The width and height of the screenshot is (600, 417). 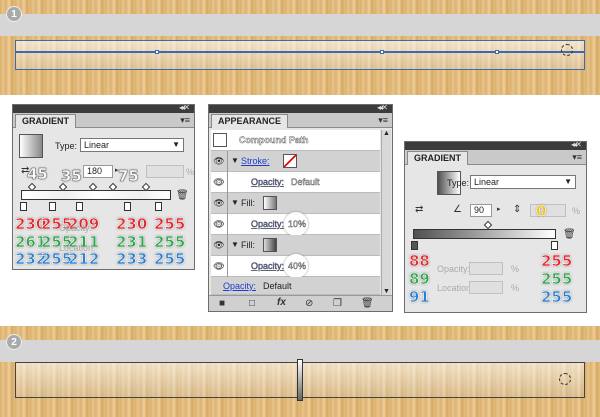 What do you see at coordinates (486, 287) in the screenshot?
I see `location-field` at bounding box center [486, 287].